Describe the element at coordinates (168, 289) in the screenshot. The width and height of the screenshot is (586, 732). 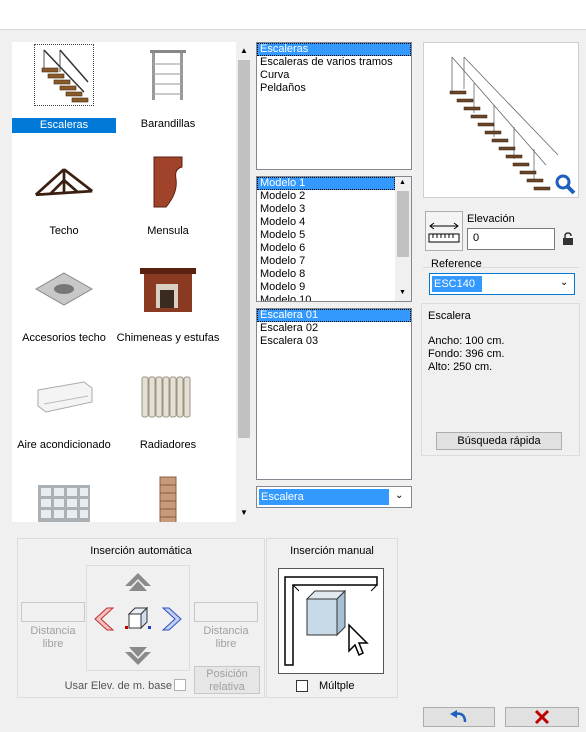
I see `fireplace-icon` at that location.